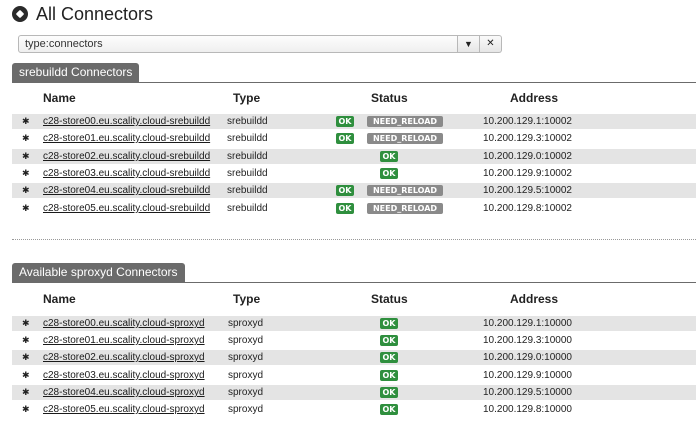  Describe the element at coordinates (20, 14) in the screenshot. I see `connector-icon` at that location.